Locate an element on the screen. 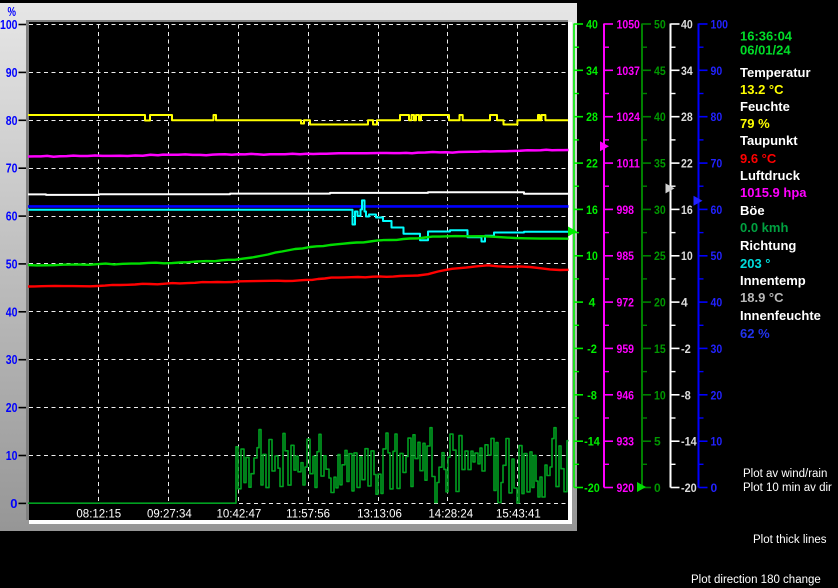 Image resolution: width=838 pixels, height=588 pixels. svg-text: 18.9 °C is located at coordinates (762, 297).